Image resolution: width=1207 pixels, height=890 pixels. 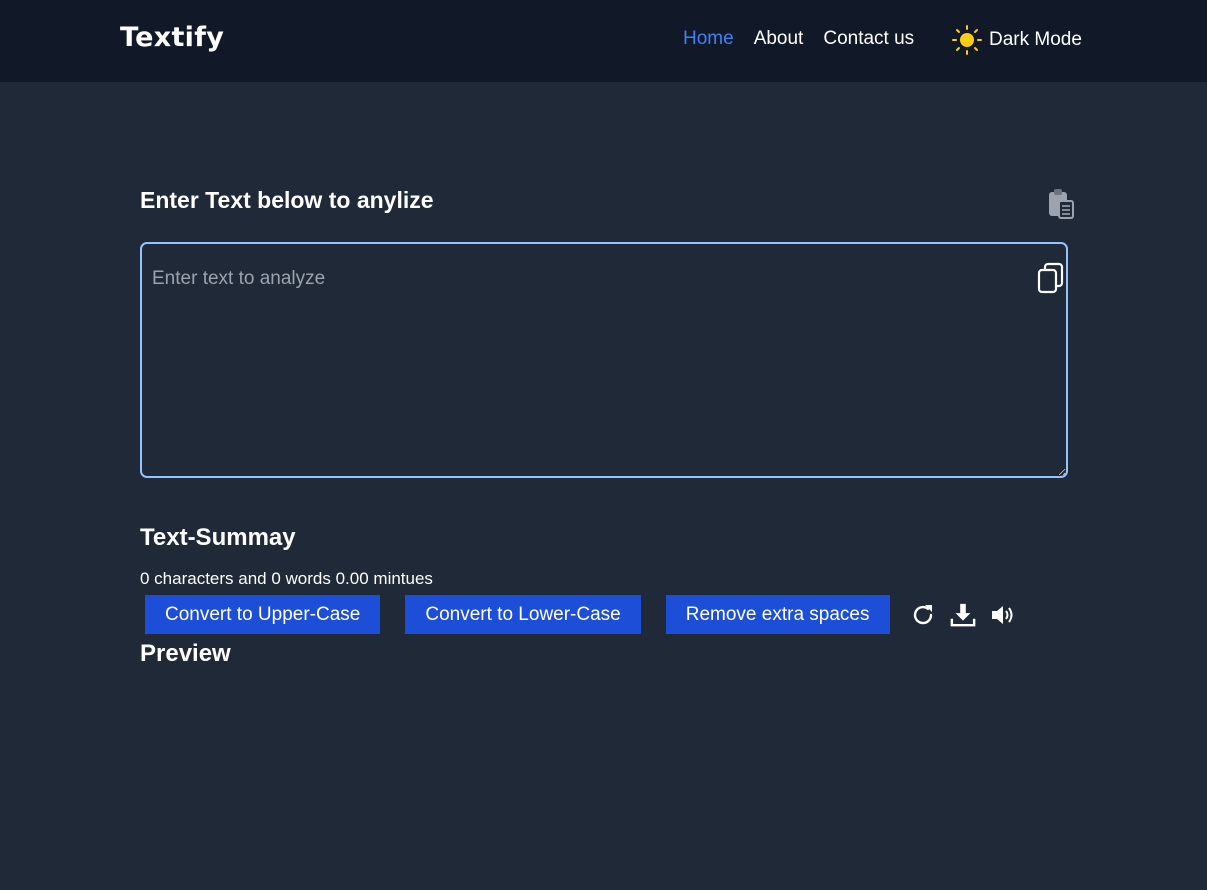 I want to click on speaker-icon, so click(x=1003, y=615).